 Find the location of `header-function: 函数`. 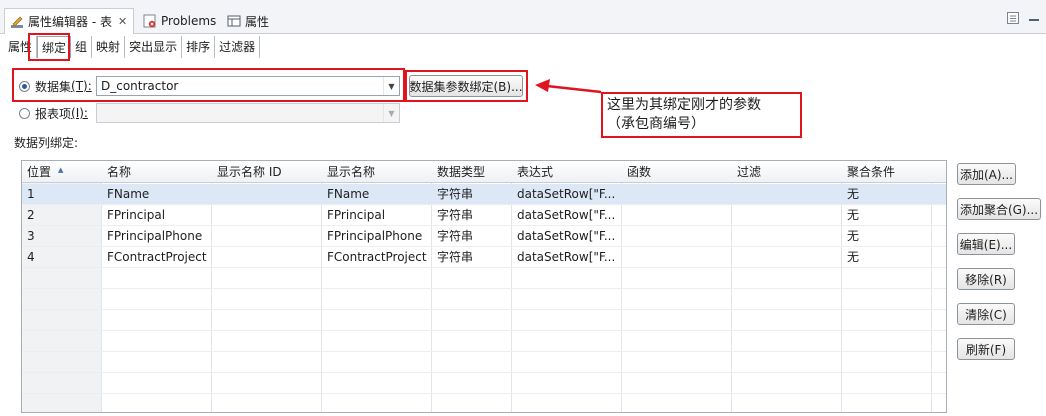

header-function: 函数 is located at coordinates (677, 172).